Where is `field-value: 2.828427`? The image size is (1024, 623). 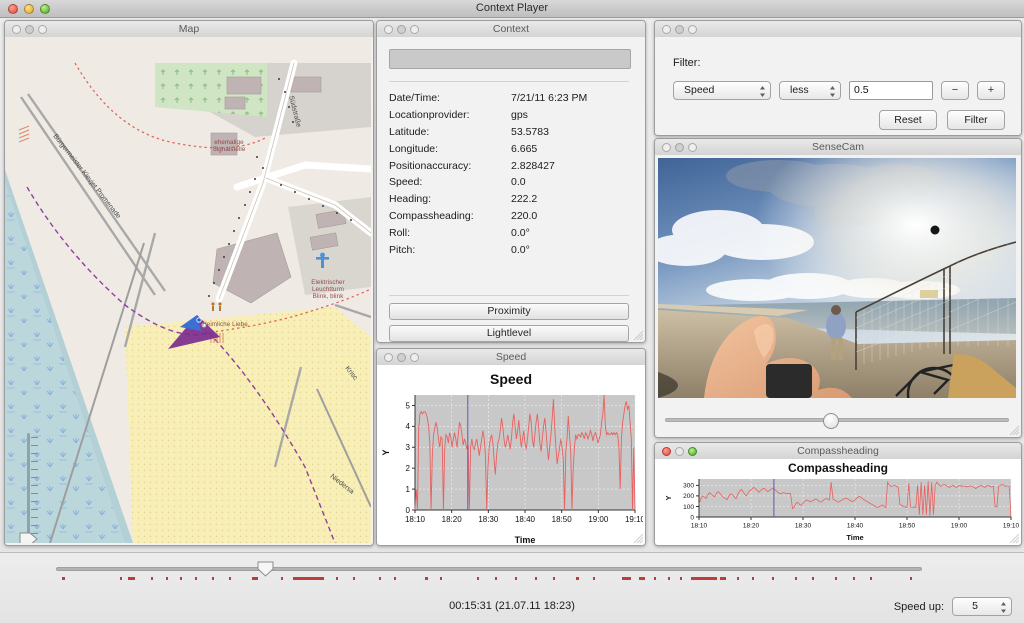
field-value: 2.828427 is located at coordinates (533, 165).